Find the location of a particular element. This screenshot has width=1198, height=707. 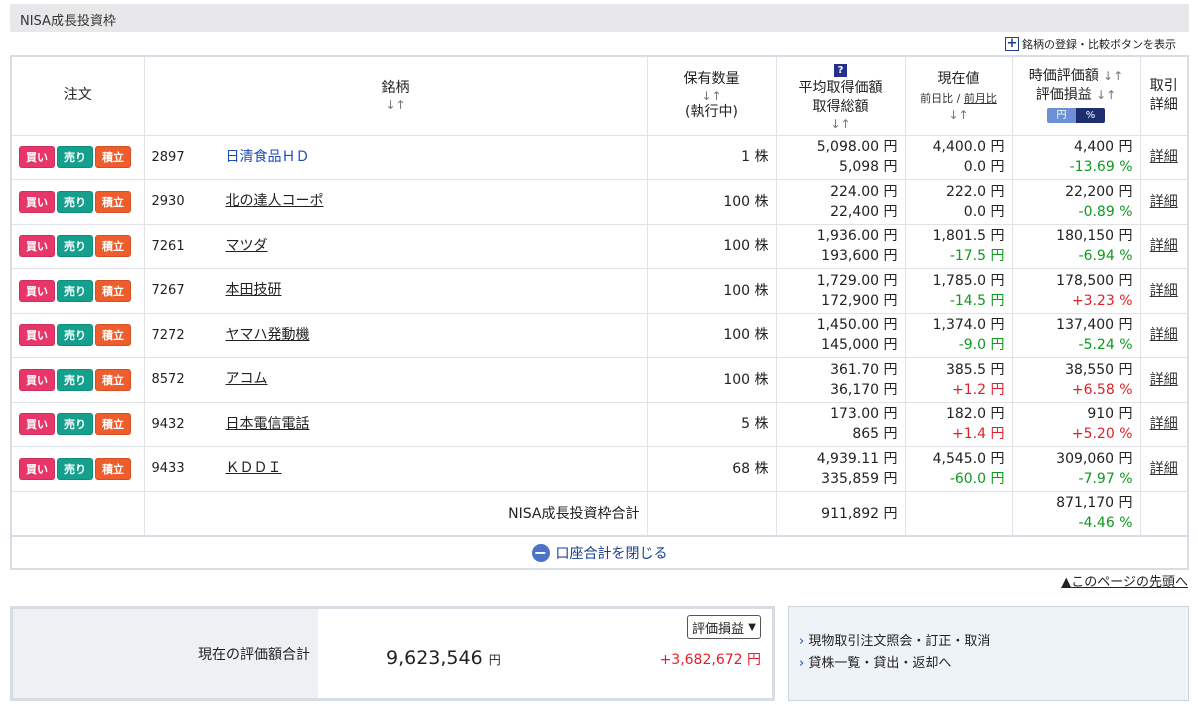

header-market-value: 時価評価額 ↓↑ 評価損益 ↓↑ 円 % is located at coordinates (1076, 95).